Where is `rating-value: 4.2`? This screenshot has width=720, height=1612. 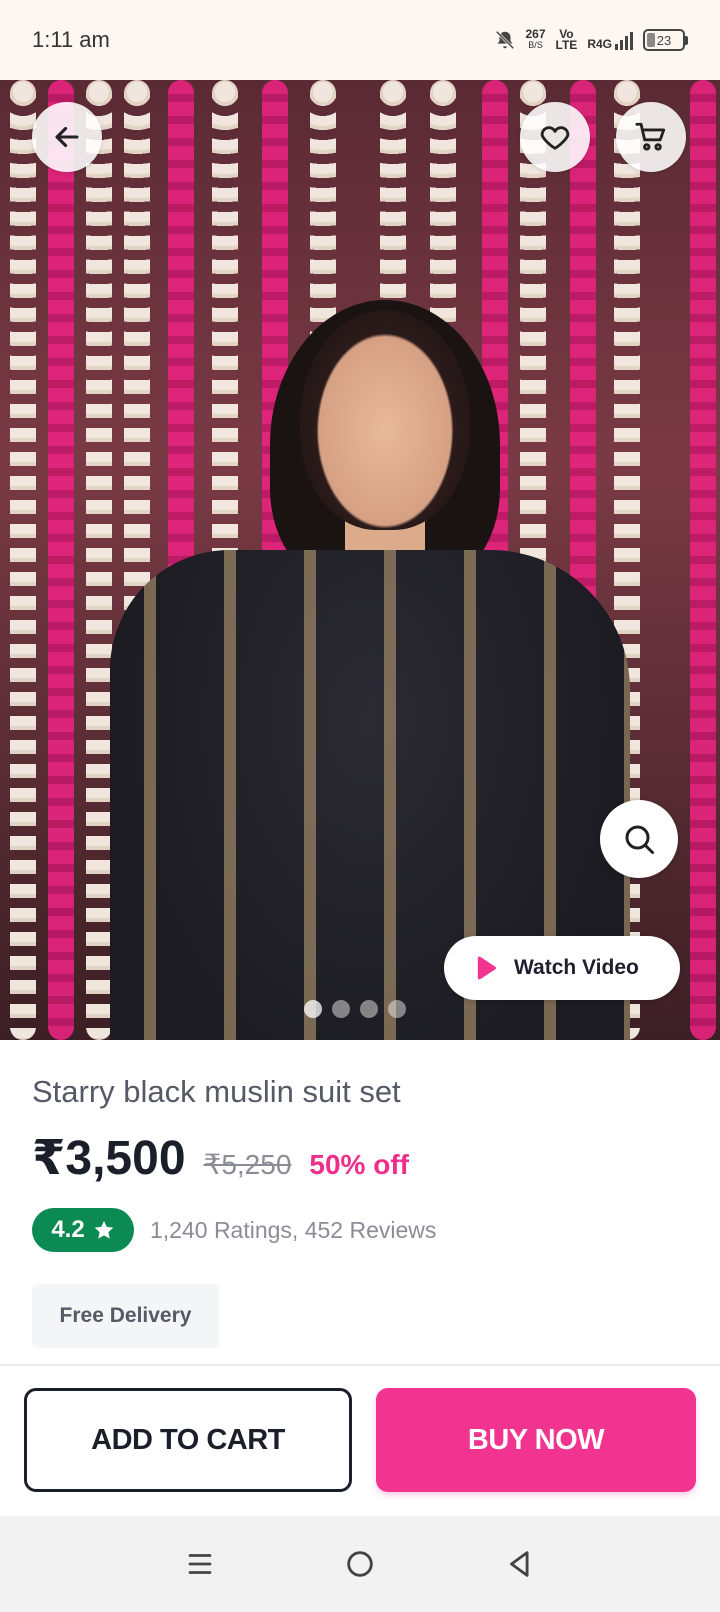
rating-value: 4.2 is located at coordinates (68, 1229).